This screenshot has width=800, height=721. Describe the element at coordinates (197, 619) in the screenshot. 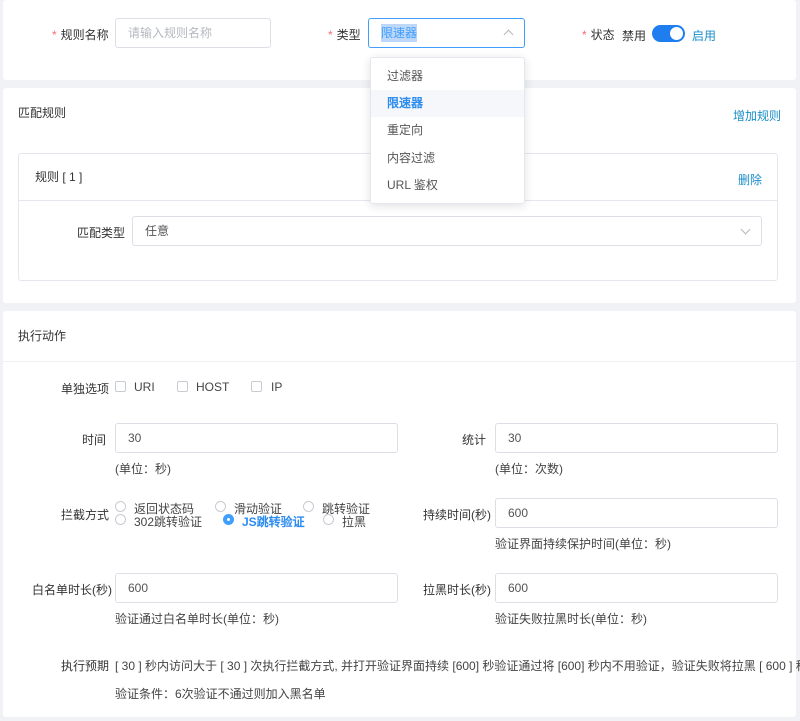

I see `whitelist-hint: 验证通过白名单时长(单位：秒)` at that location.